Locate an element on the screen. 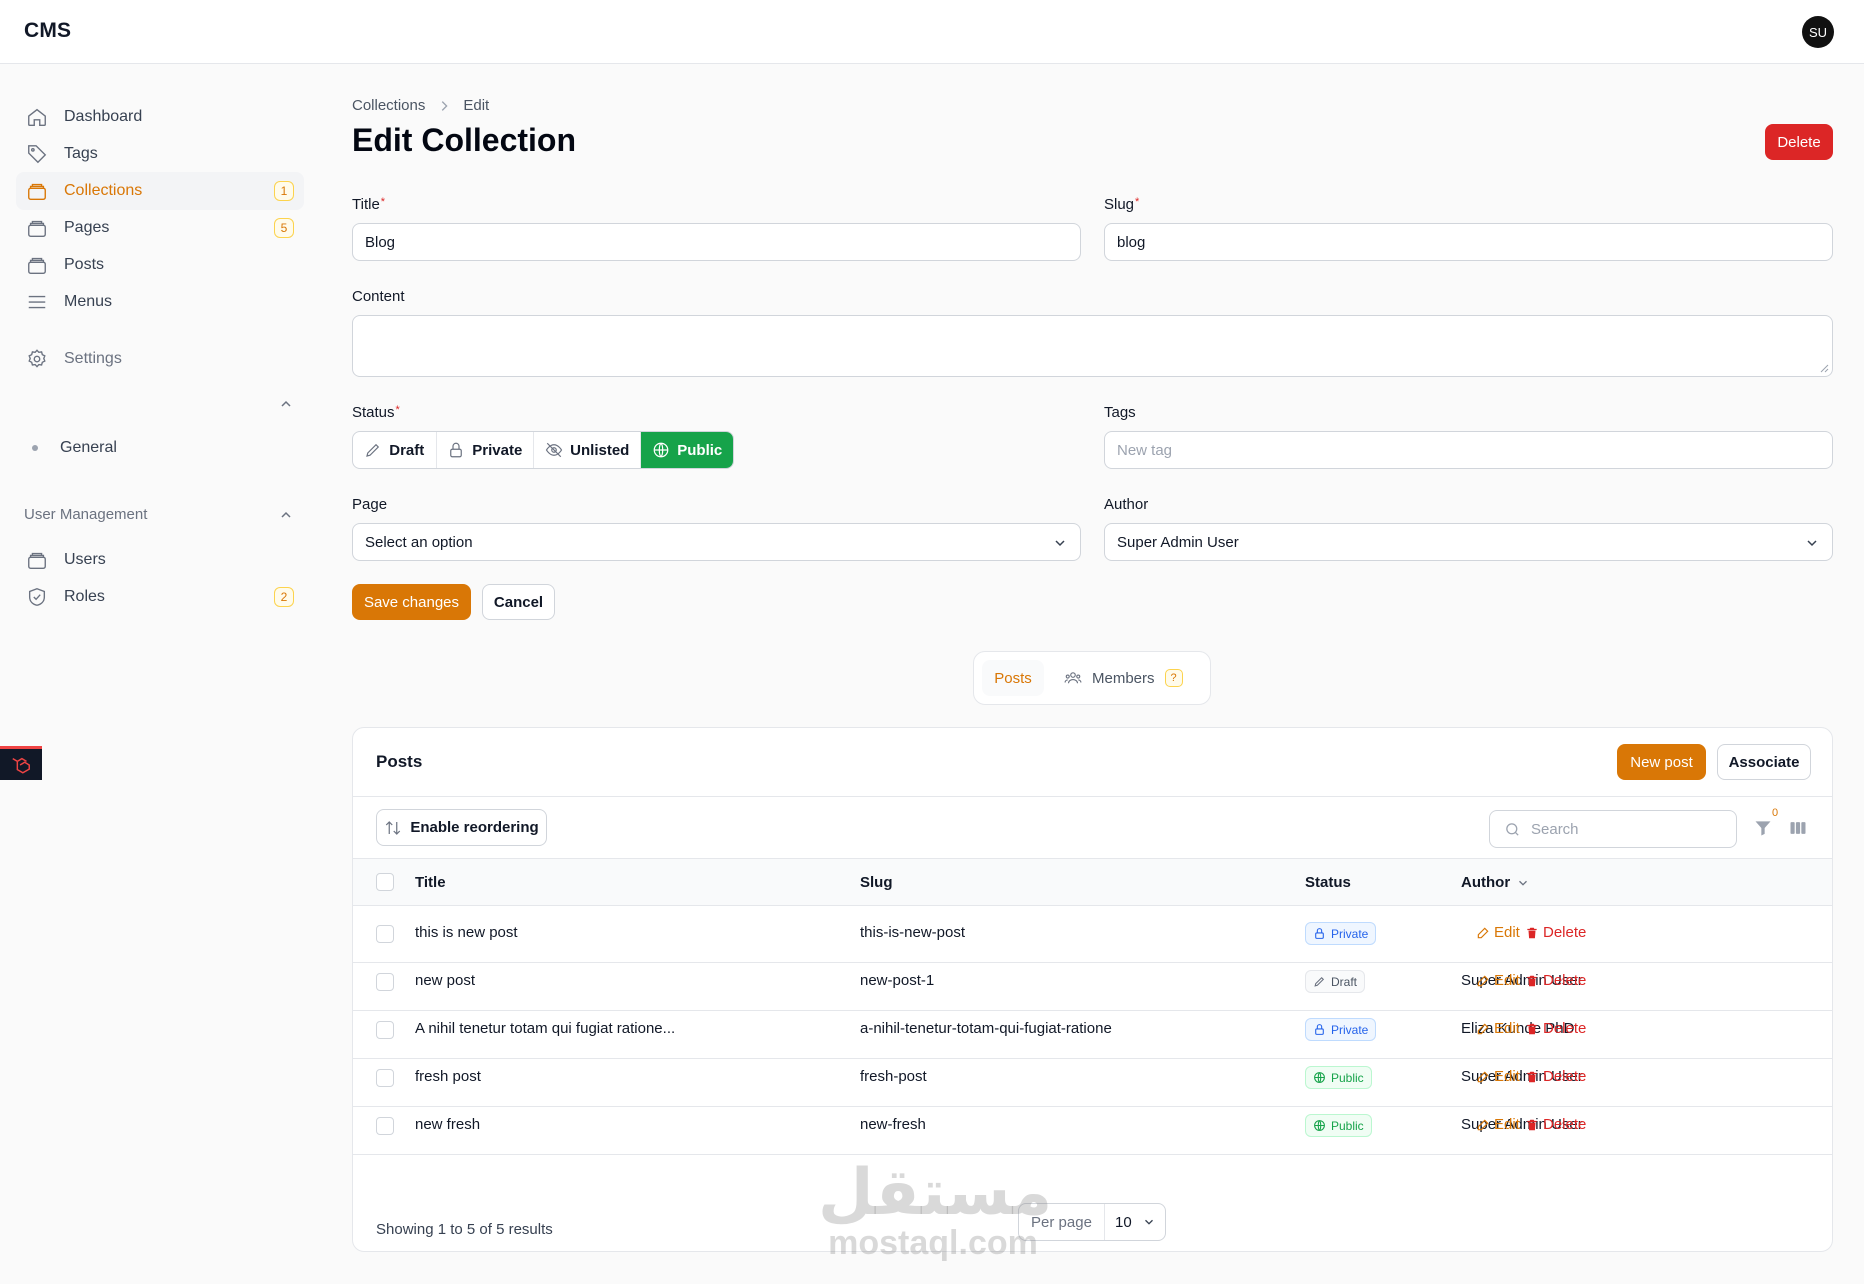 This screenshot has height=1284, width=1864. status-option-private: Private is located at coordinates (486, 450).